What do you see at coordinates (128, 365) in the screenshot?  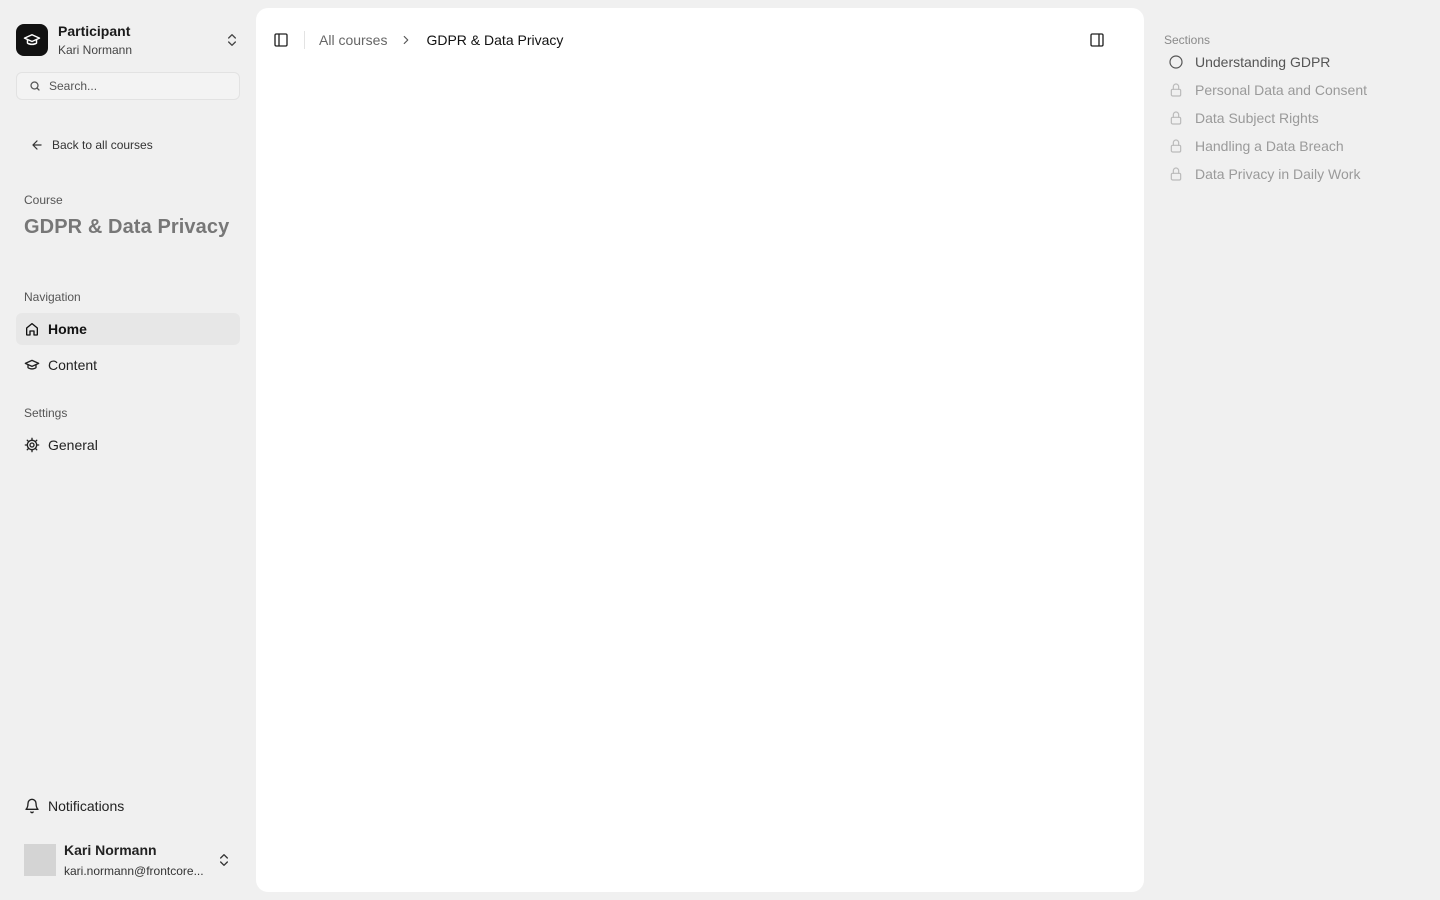 I see `nav-item-content: Content` at bounding box center [128, 365].